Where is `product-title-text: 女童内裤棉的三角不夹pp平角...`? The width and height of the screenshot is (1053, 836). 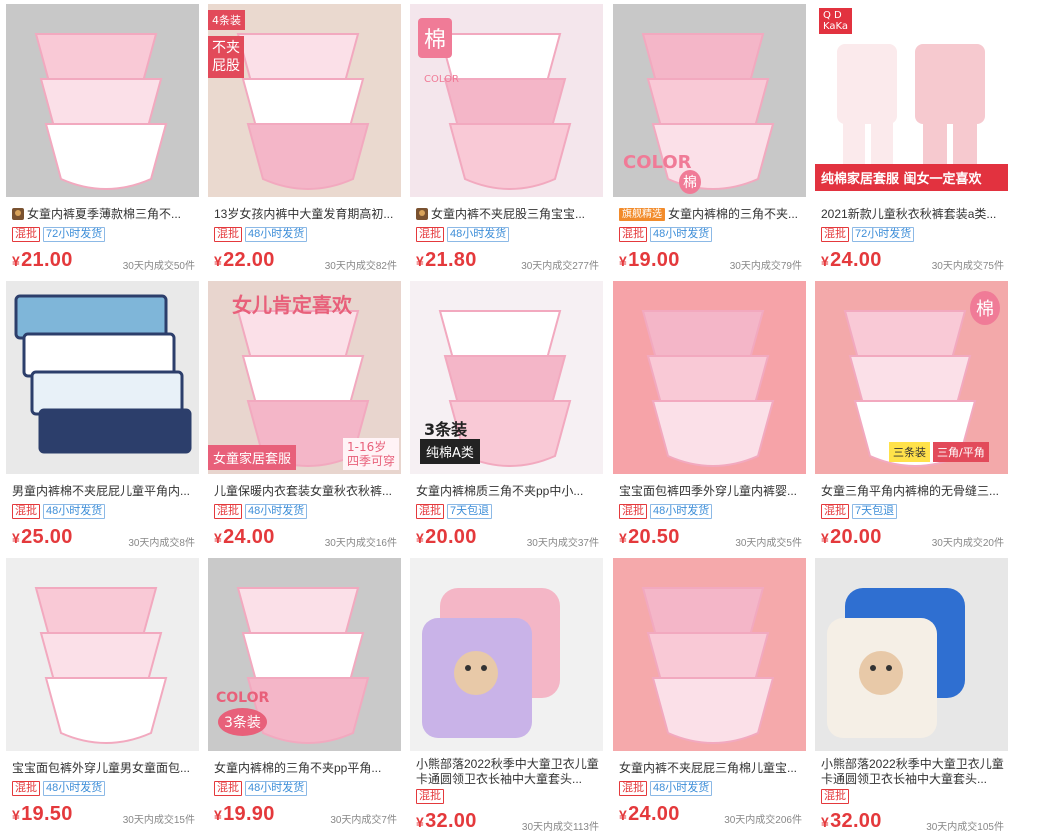
product-title-text: 女童内裤棉的三角不夹pp平角... is located at coordinates (298, 768).